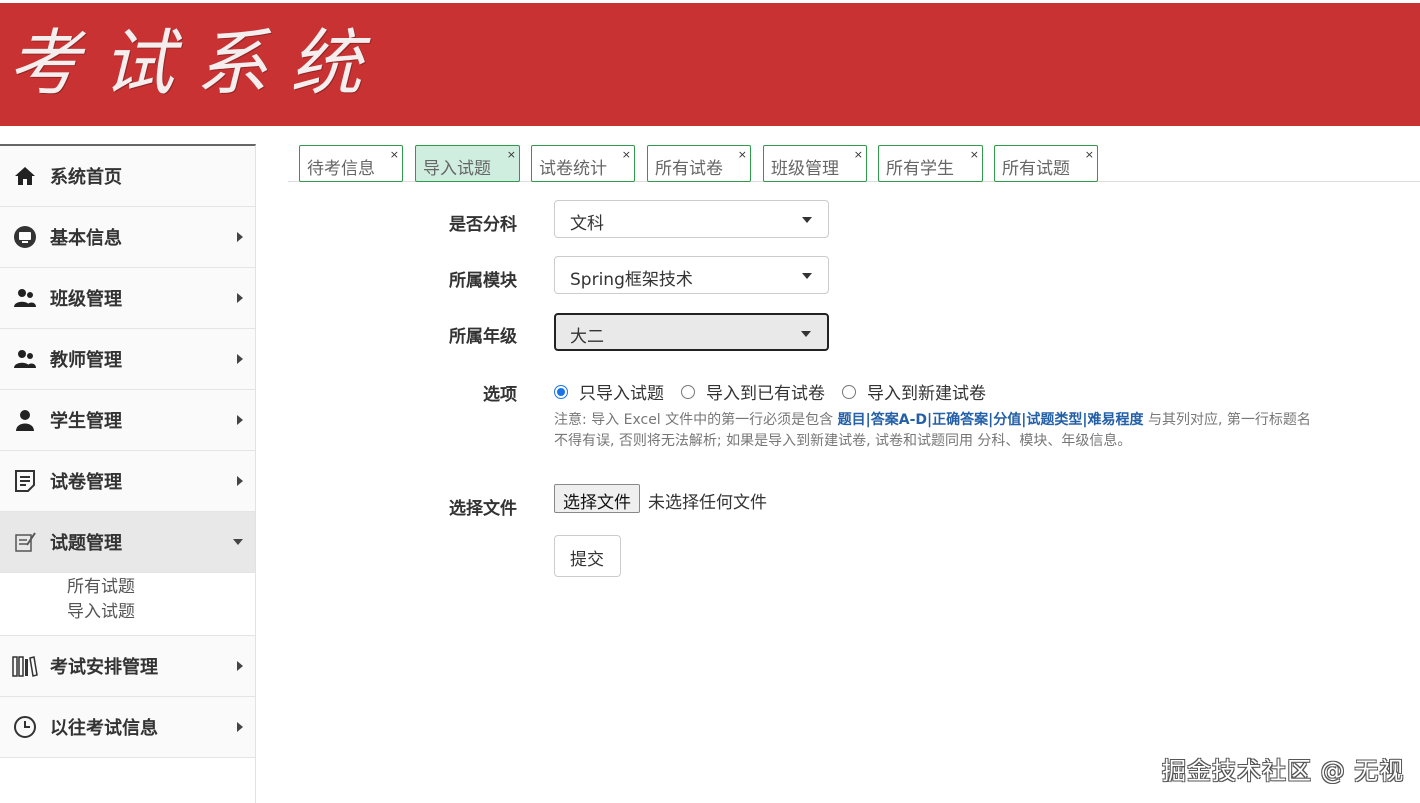 Image resolution: width=1420 pixels, height=803 pixels. Describe the element at coordinates (127, 359) in the screenshot. I see `sidebar-item-teacher-management: 教师管理` at that location.